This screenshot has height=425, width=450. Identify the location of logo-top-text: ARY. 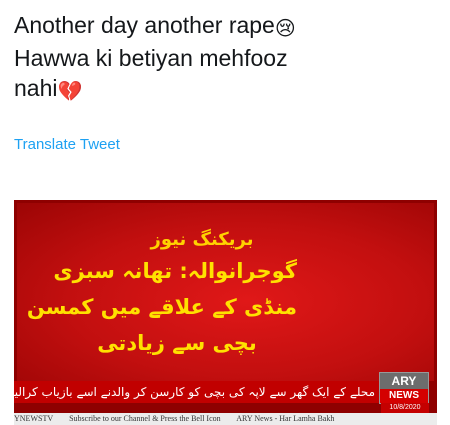
(404, 381).